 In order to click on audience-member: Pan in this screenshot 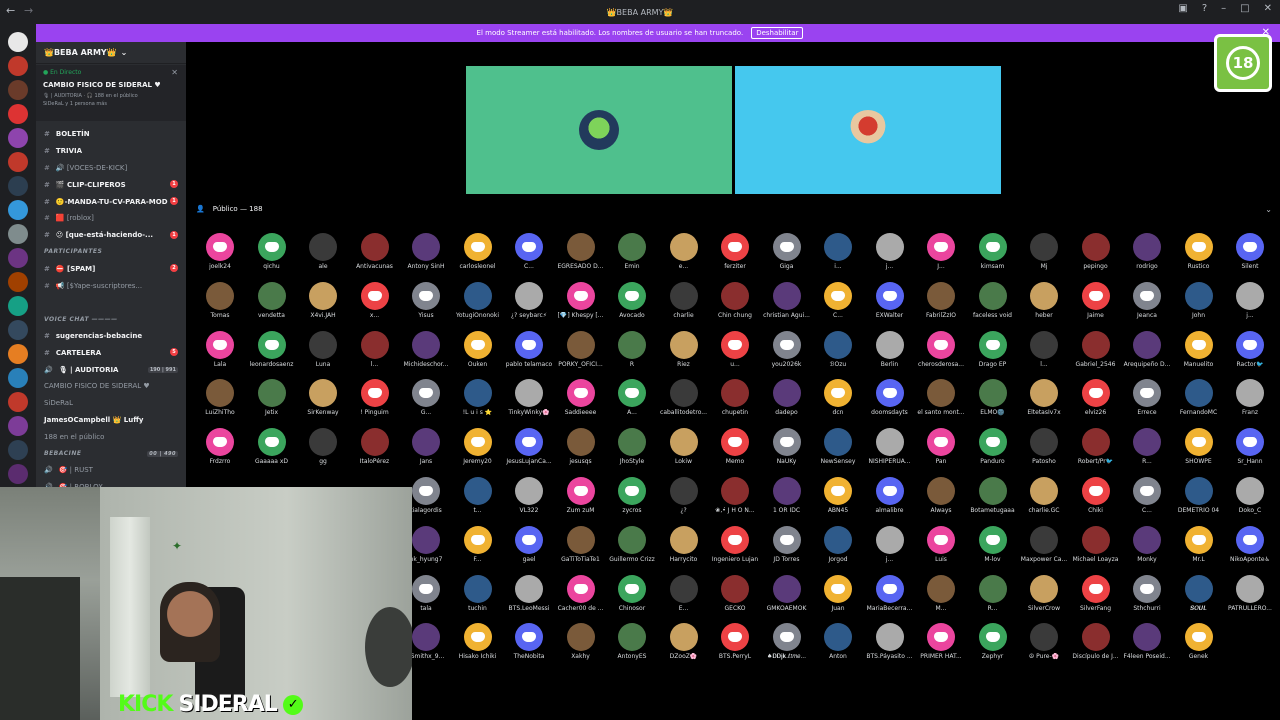, I will do `click(941, 452)`.